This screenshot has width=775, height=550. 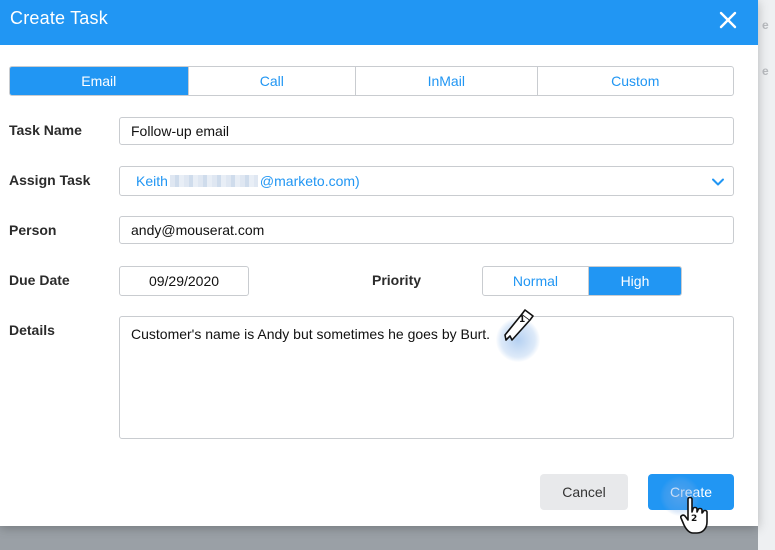 I want to click on close-icon, so click(x=728, y=20).